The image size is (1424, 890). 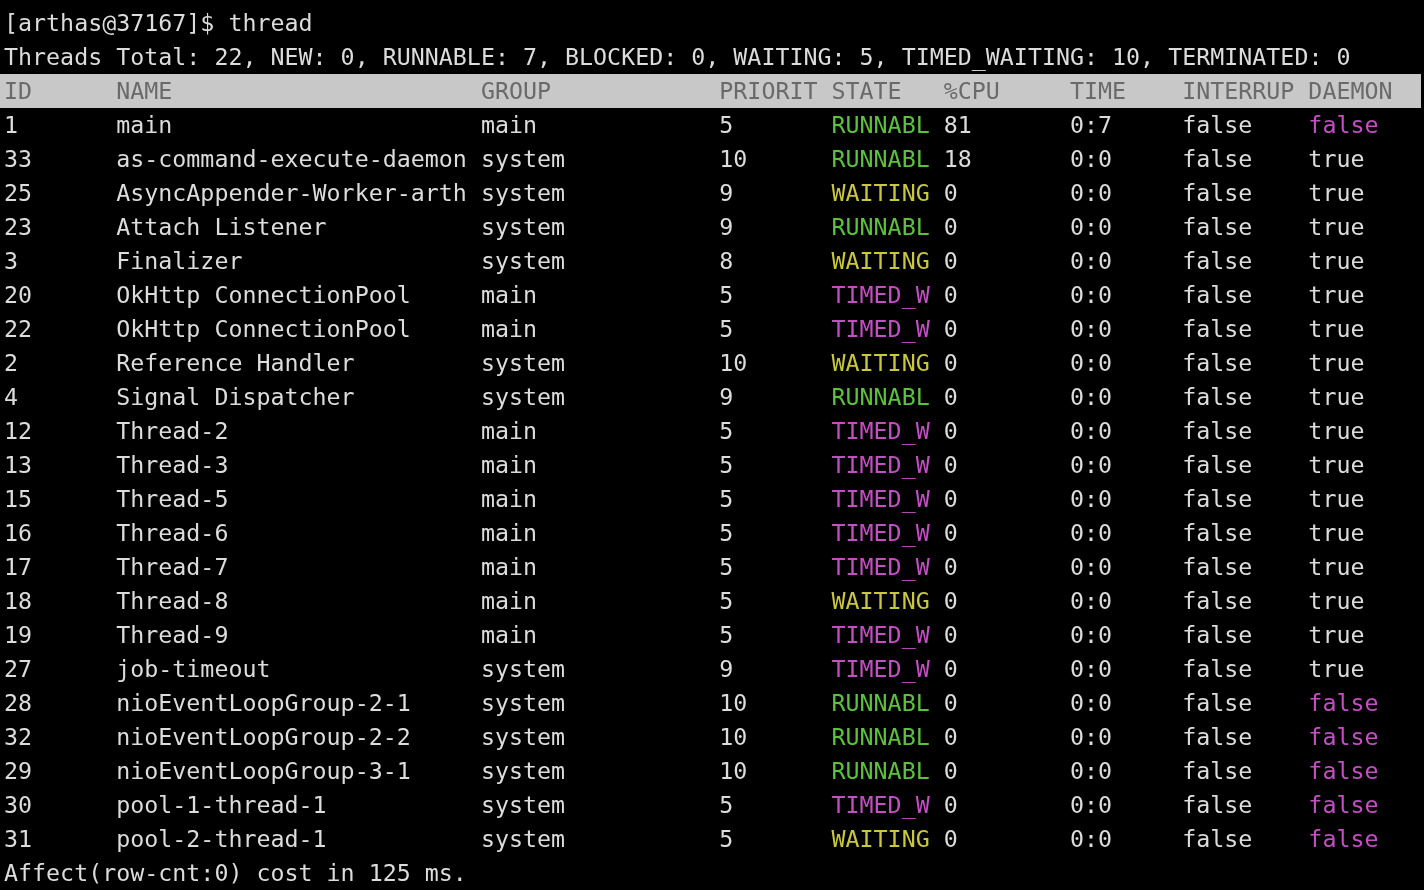 I want to click on table-cell-text: nioEventLoopGroup-3-1, so click(x=263, y=771).